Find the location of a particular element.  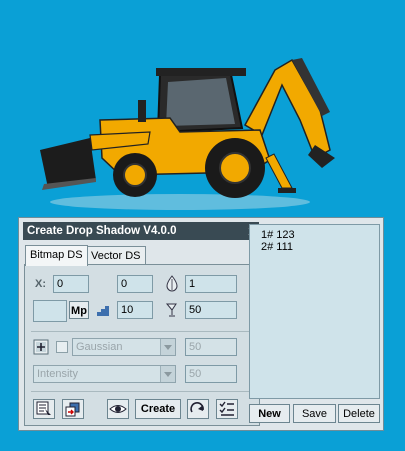

checklist-button is located at coordinates (227, 409).